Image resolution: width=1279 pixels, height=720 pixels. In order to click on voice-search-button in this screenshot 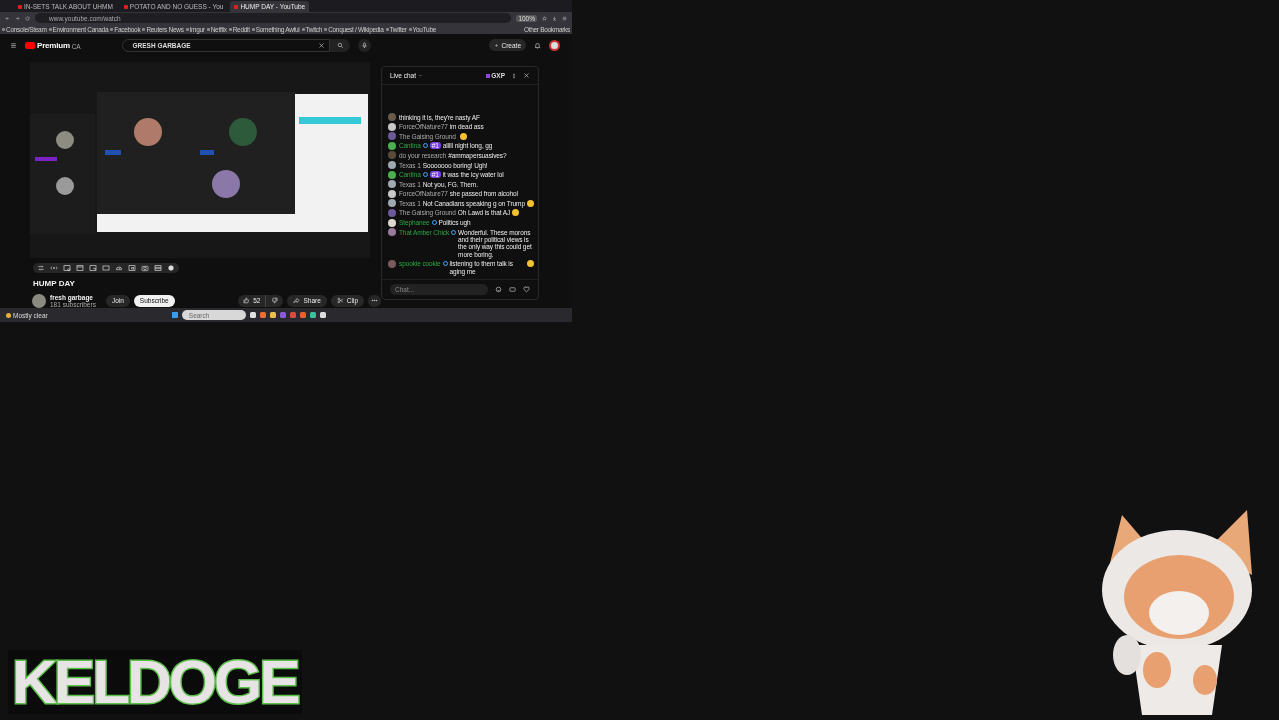, I will do `click(365, 45)`.